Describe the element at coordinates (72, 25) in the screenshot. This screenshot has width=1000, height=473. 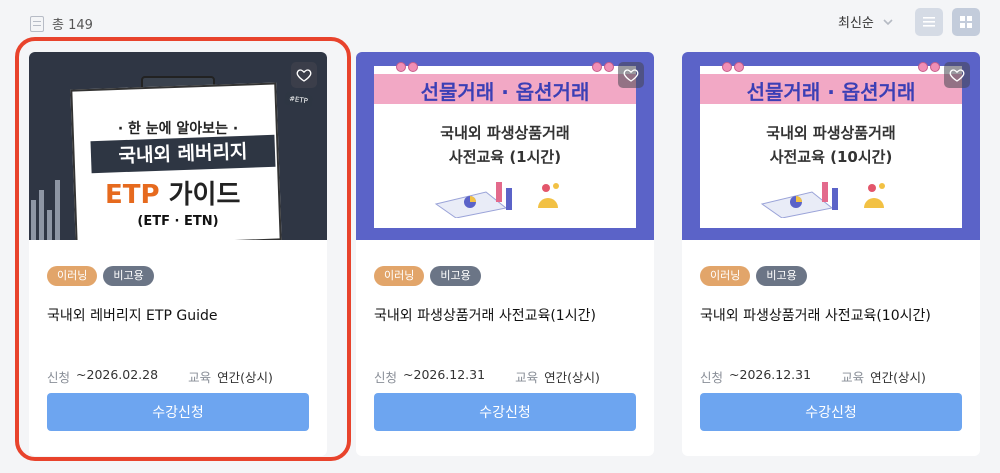
I see `total-count-label: 총 149` at that location.